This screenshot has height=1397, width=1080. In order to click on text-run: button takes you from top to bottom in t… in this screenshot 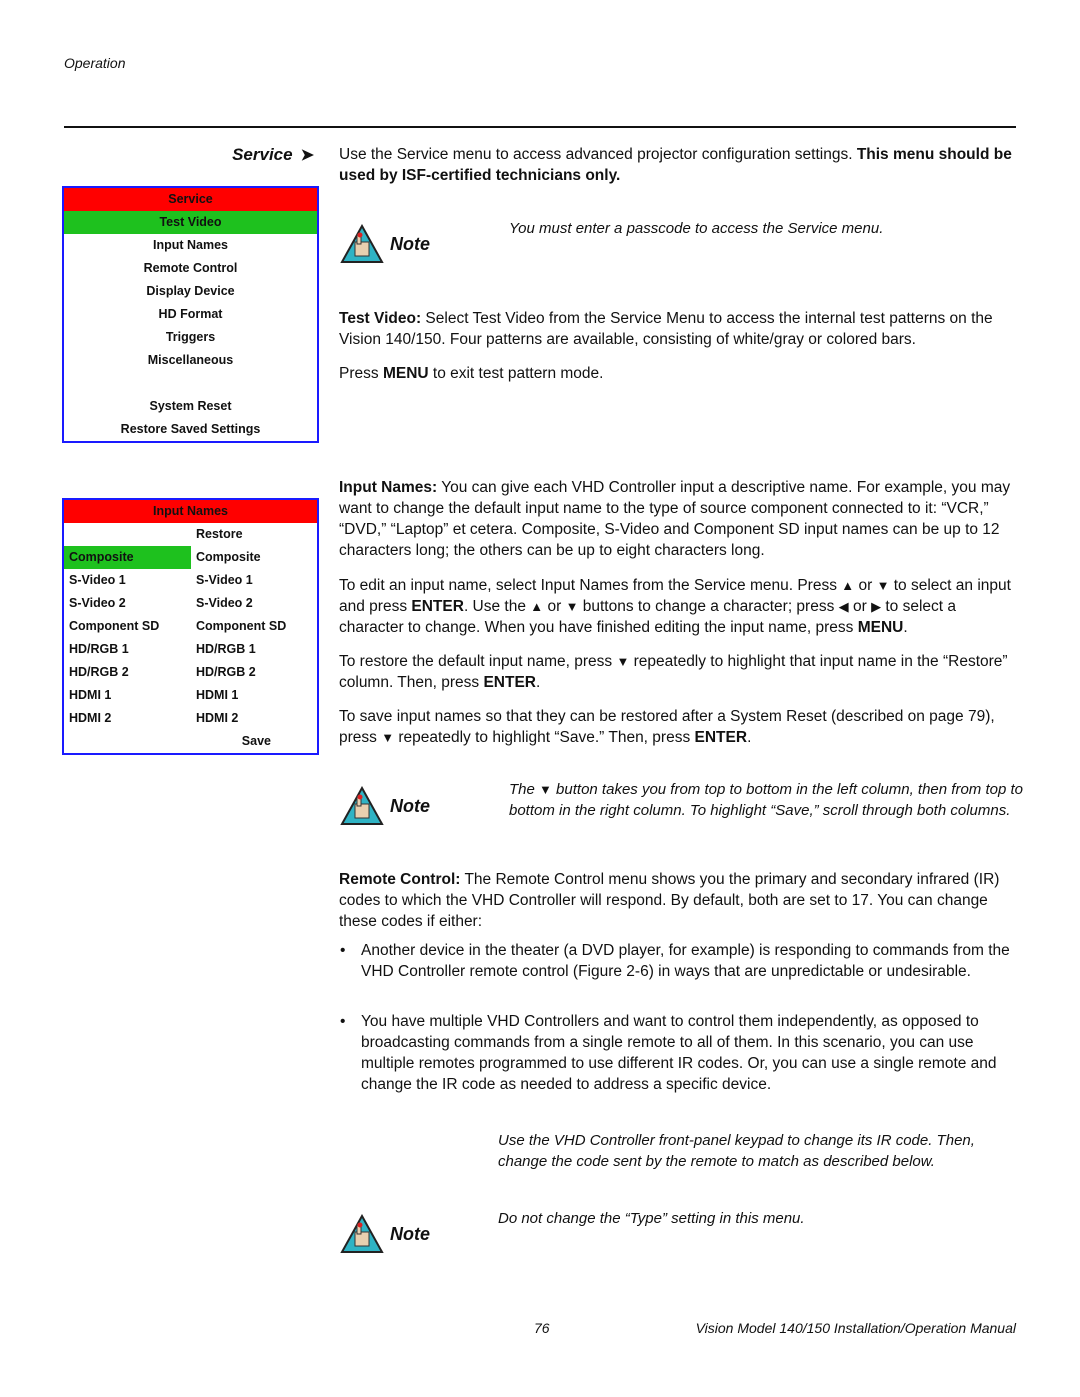, I will do `click(766, 800)`.